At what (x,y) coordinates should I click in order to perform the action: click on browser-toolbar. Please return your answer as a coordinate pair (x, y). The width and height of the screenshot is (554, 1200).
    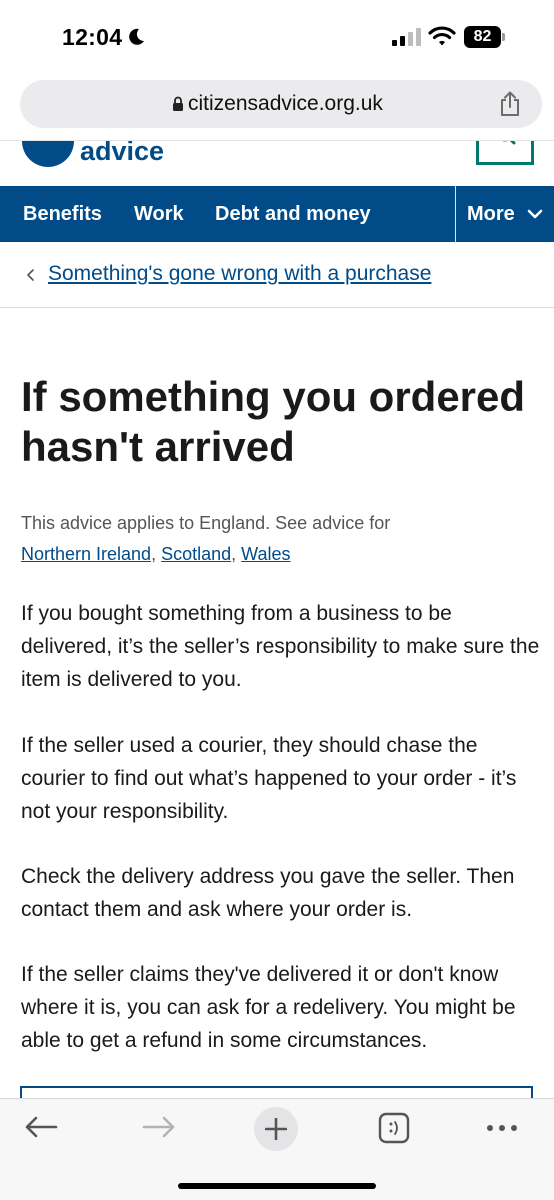
    Looking at the image, I should click on (277, 1149).